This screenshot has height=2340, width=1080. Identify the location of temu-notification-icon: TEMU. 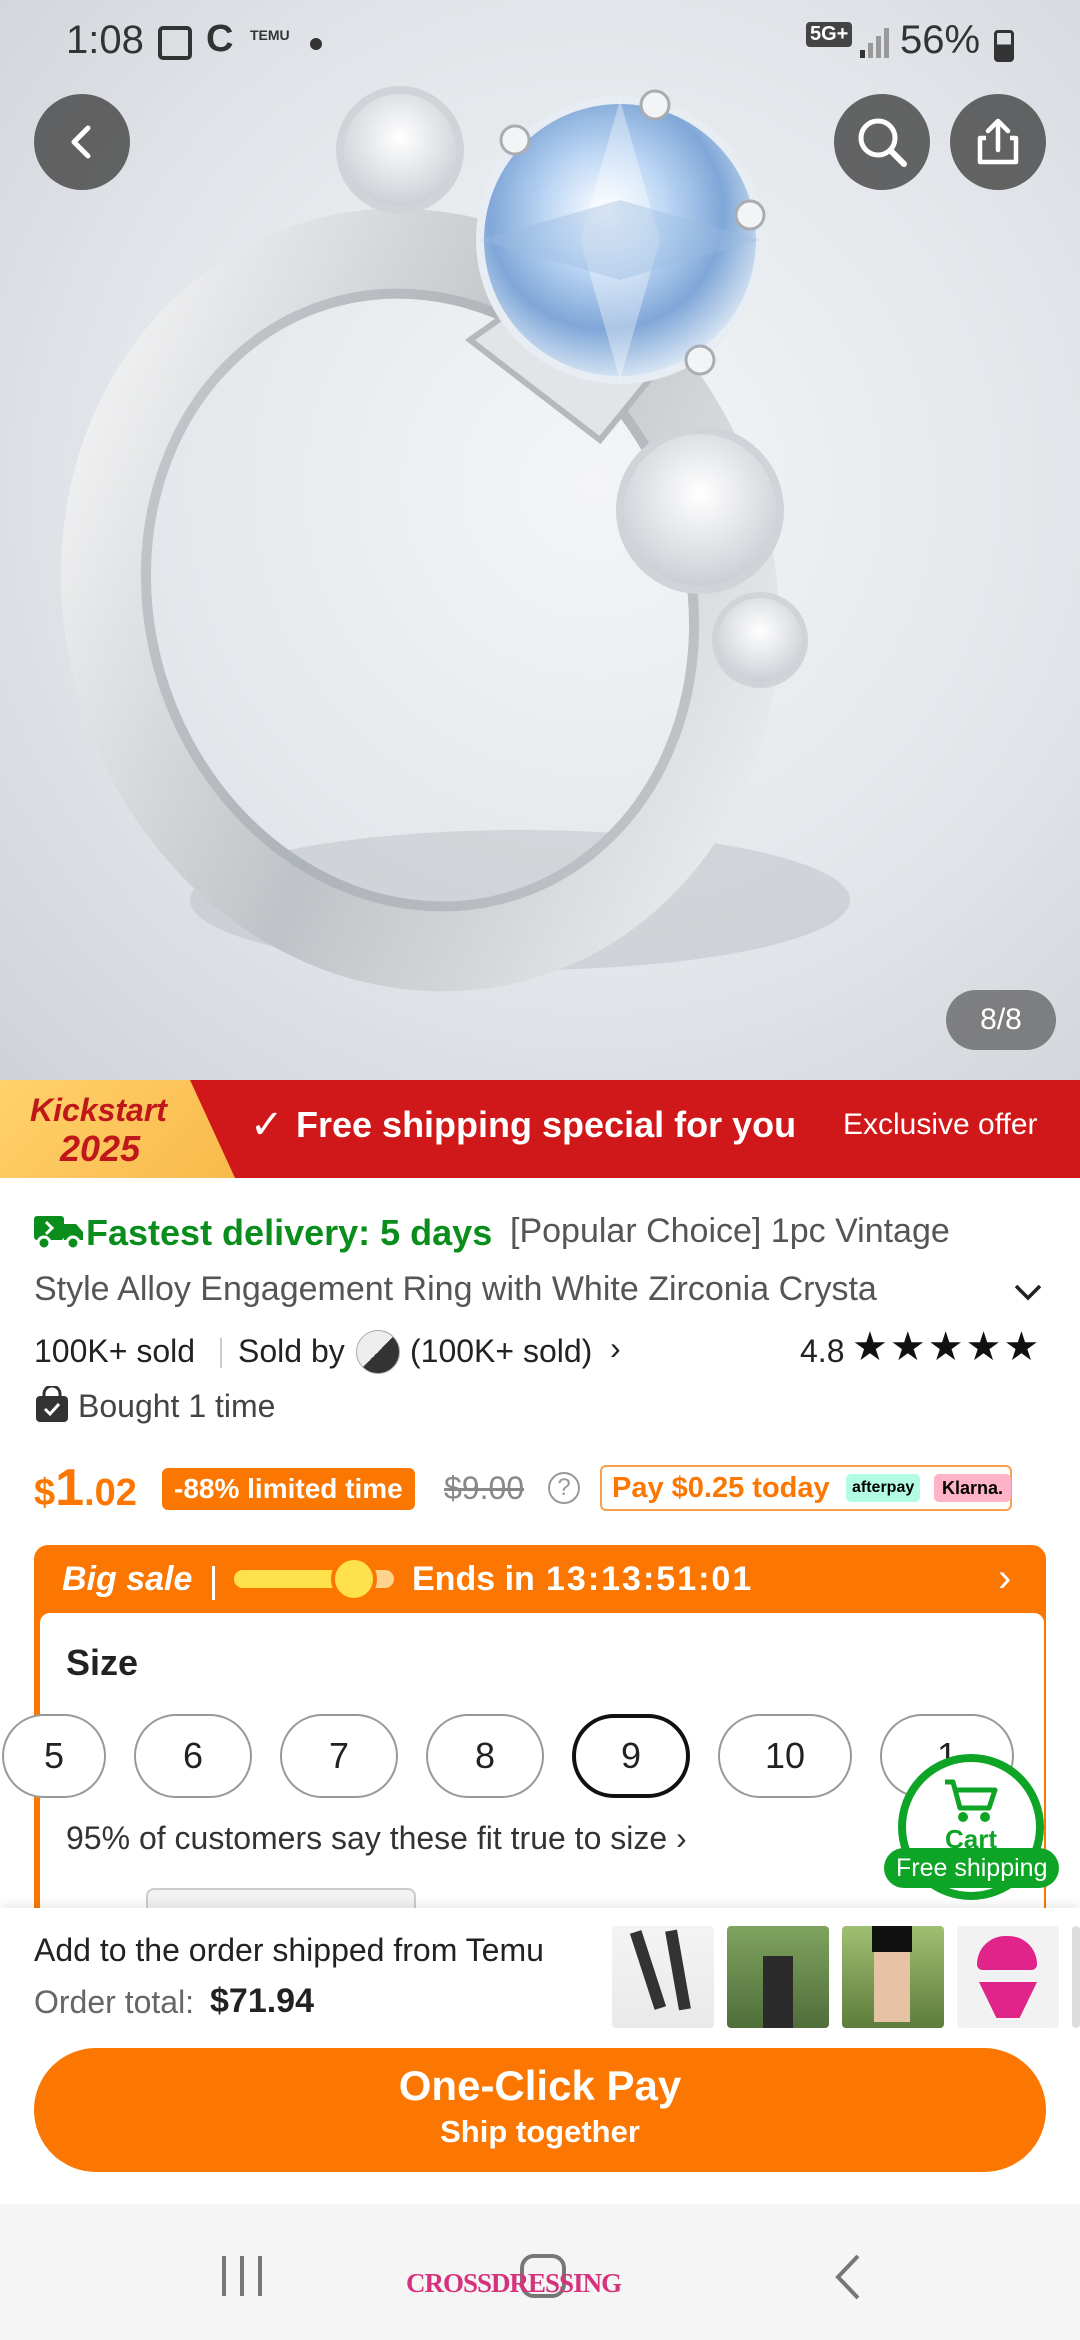
(270, 35).